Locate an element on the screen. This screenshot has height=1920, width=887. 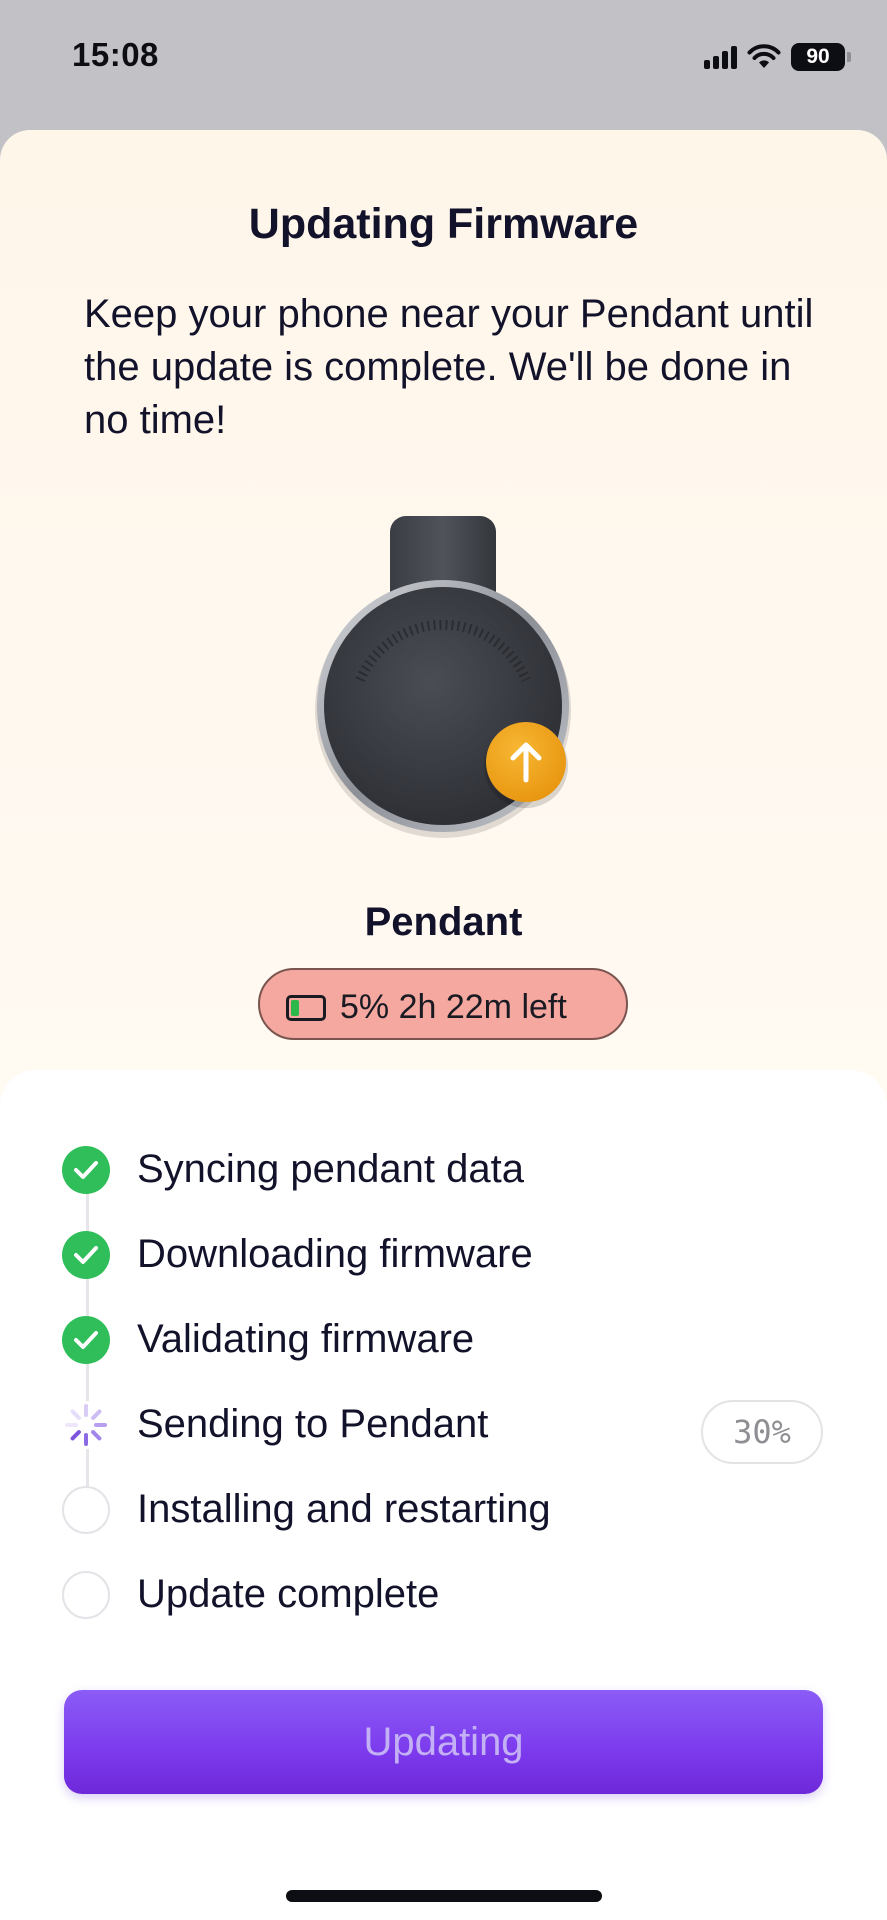
updating-button: Updating is located at coordinates (443, 1742).